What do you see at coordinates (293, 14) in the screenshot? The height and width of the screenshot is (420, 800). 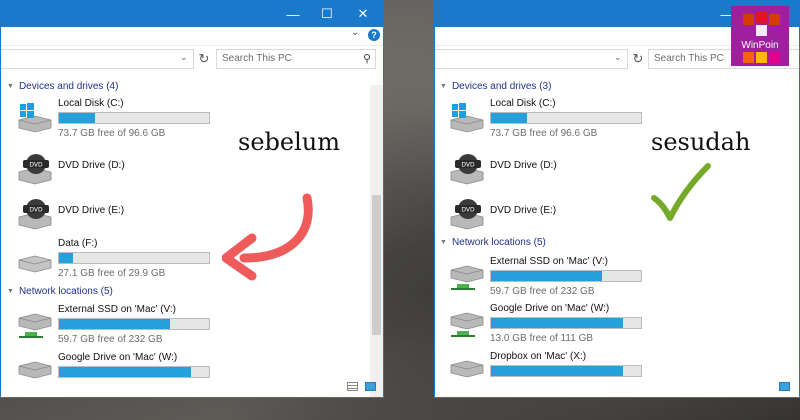 I see `minimize-button: —` at bounding box center [293, 14].